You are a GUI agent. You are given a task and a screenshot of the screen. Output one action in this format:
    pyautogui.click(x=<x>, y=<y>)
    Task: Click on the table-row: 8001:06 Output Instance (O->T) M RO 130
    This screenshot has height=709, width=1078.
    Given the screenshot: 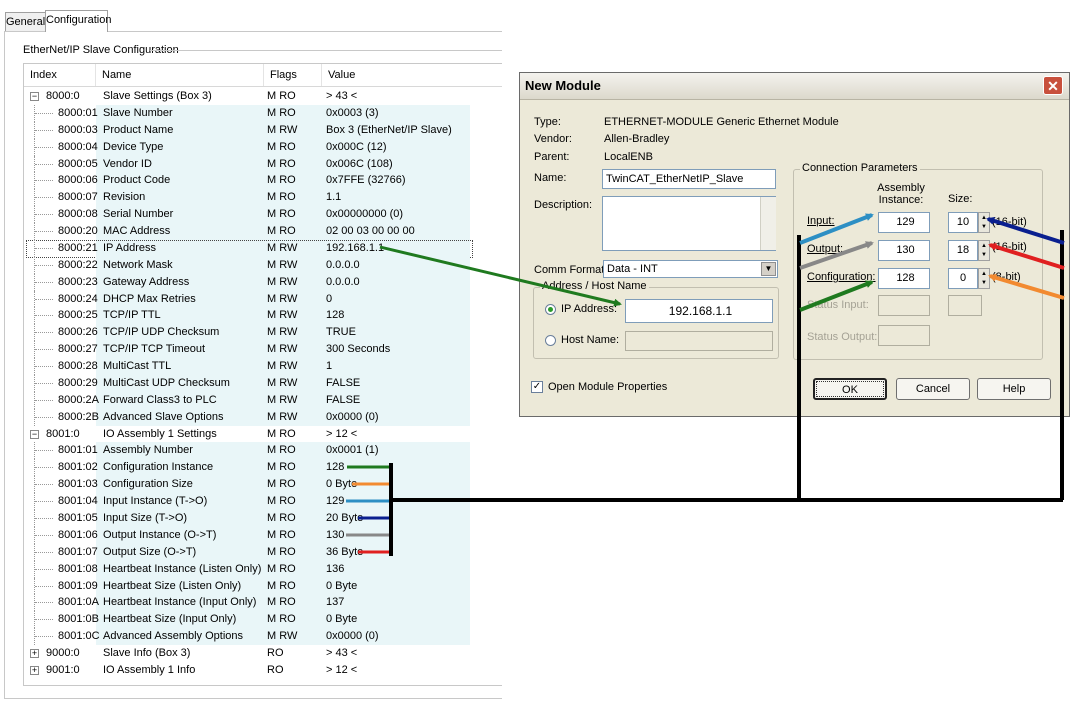 What is the action you would take?
    pyautogui.click(x=263, y=535)
    